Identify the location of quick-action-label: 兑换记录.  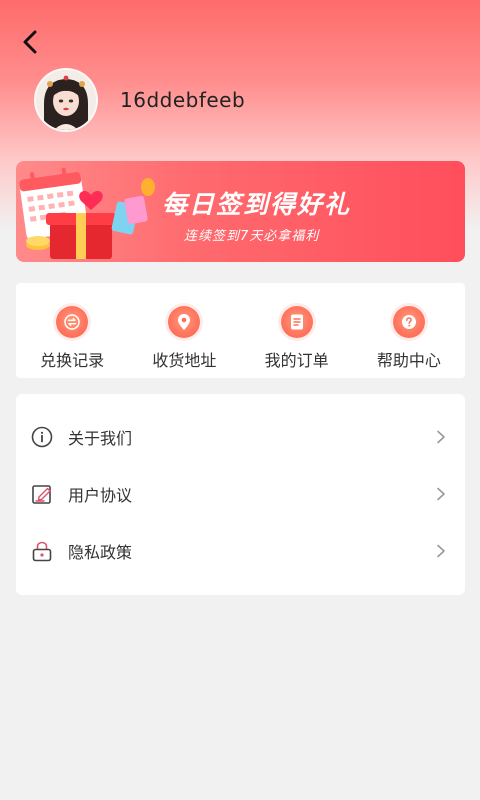
(72, 360).